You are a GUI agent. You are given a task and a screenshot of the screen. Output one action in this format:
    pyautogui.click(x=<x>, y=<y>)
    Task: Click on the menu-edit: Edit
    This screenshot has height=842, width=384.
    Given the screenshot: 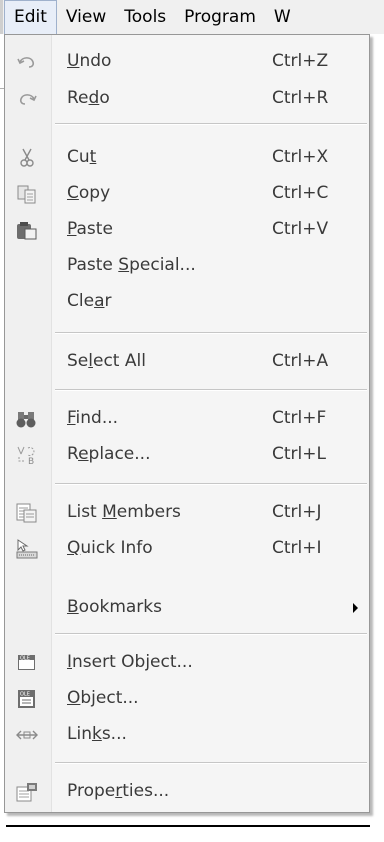 What is the action you would take?
    pyautogui.click(x=30, y=17)
    